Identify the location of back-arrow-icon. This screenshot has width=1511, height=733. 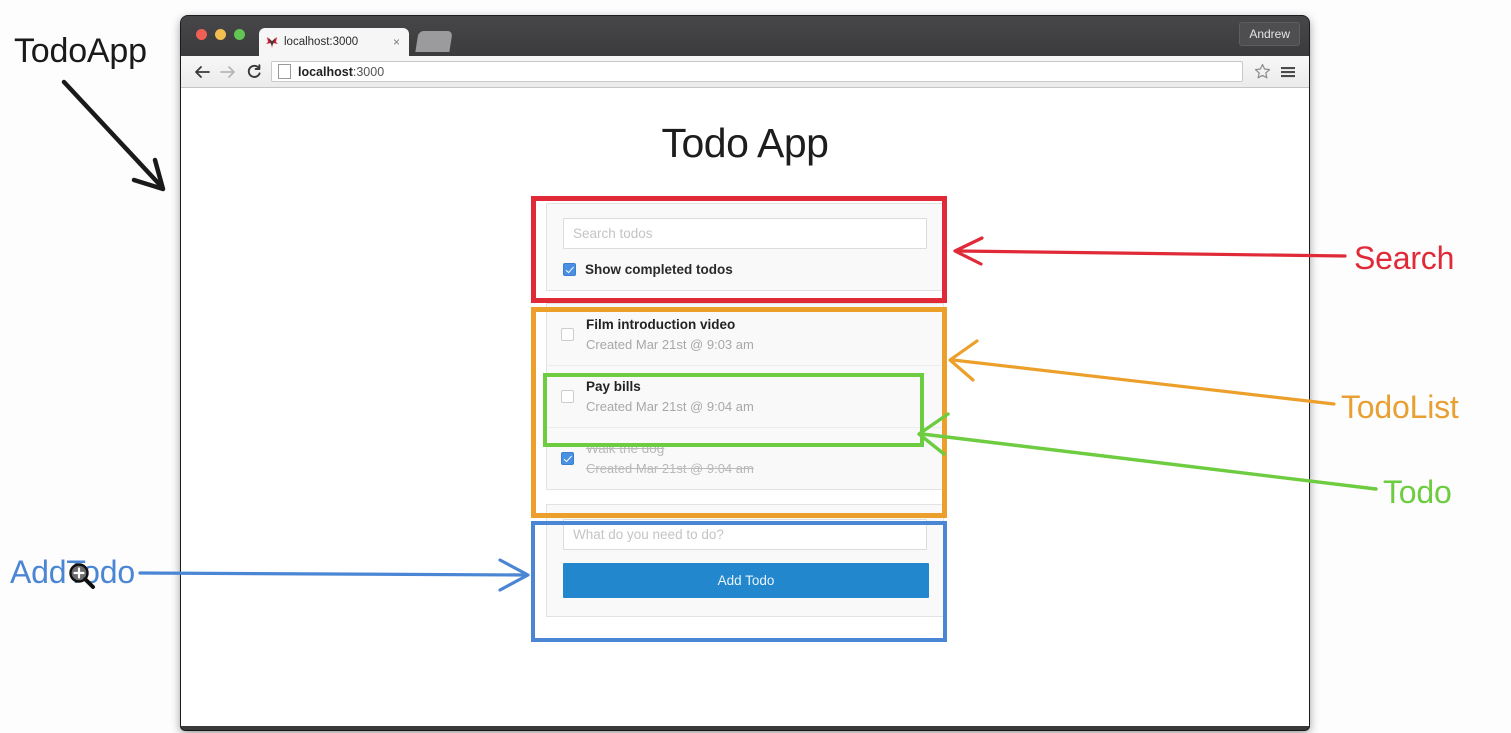
(202, 71).